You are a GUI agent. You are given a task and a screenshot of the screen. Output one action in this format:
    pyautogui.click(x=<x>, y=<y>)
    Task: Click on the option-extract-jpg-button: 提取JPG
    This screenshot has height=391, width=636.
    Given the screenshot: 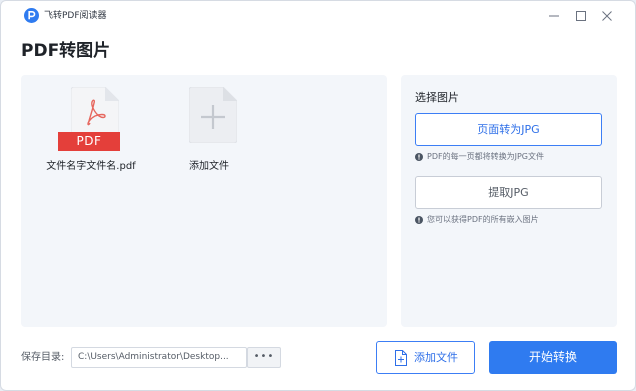 What is the action you would take?
    pyautogui.click(x=508, y=192)
    